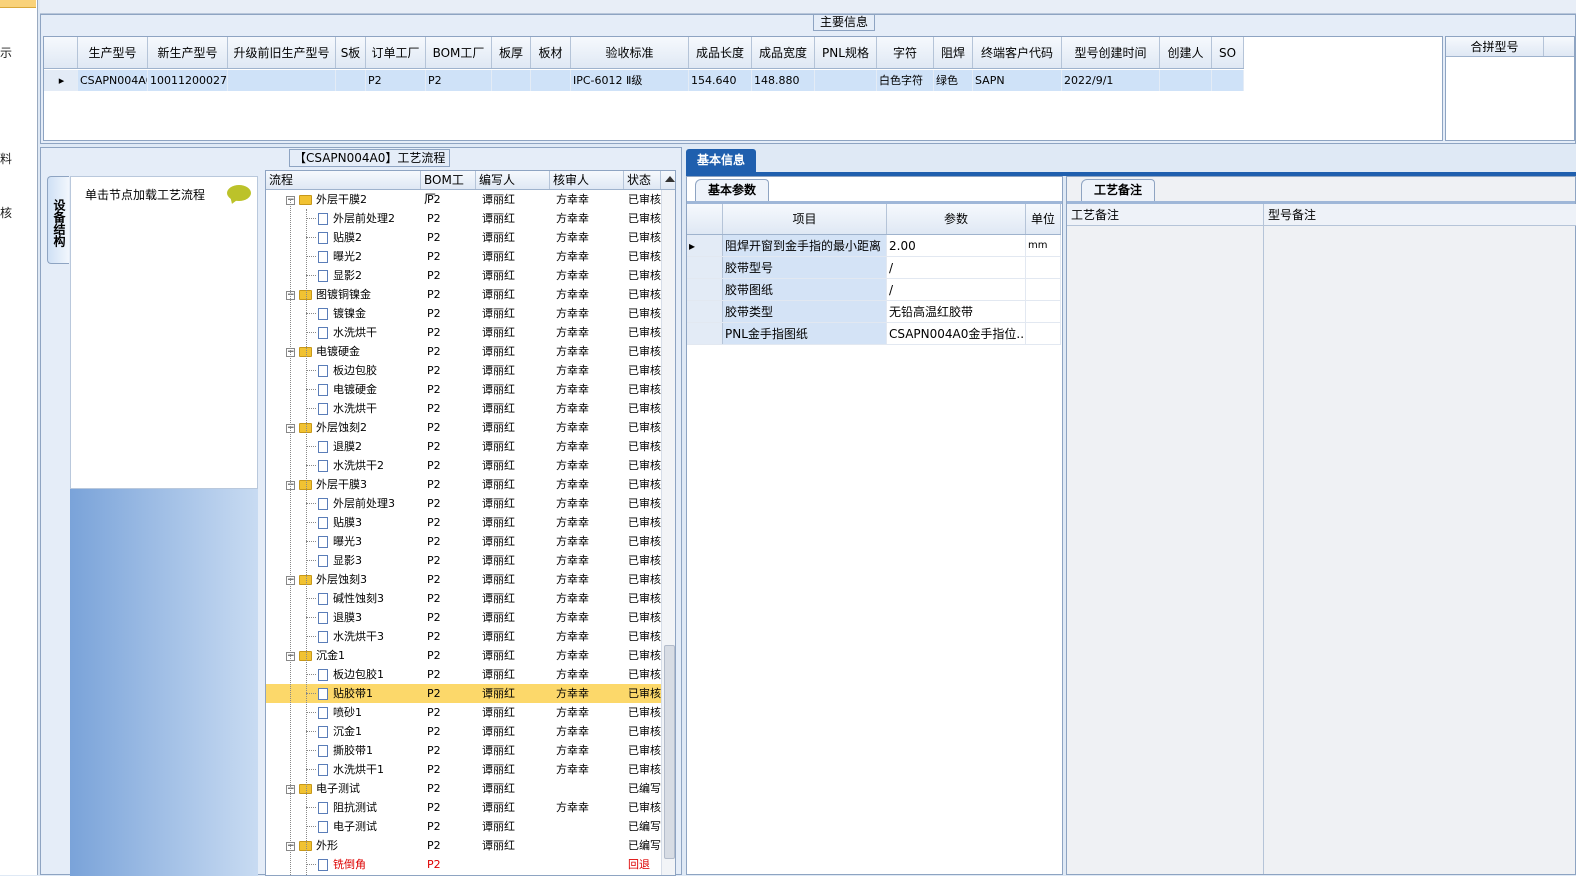  What do you see at coordinates (188, 52) in the screenshot?
I see `main-col-header: 新生产型号` at bounding box center [188, 52].